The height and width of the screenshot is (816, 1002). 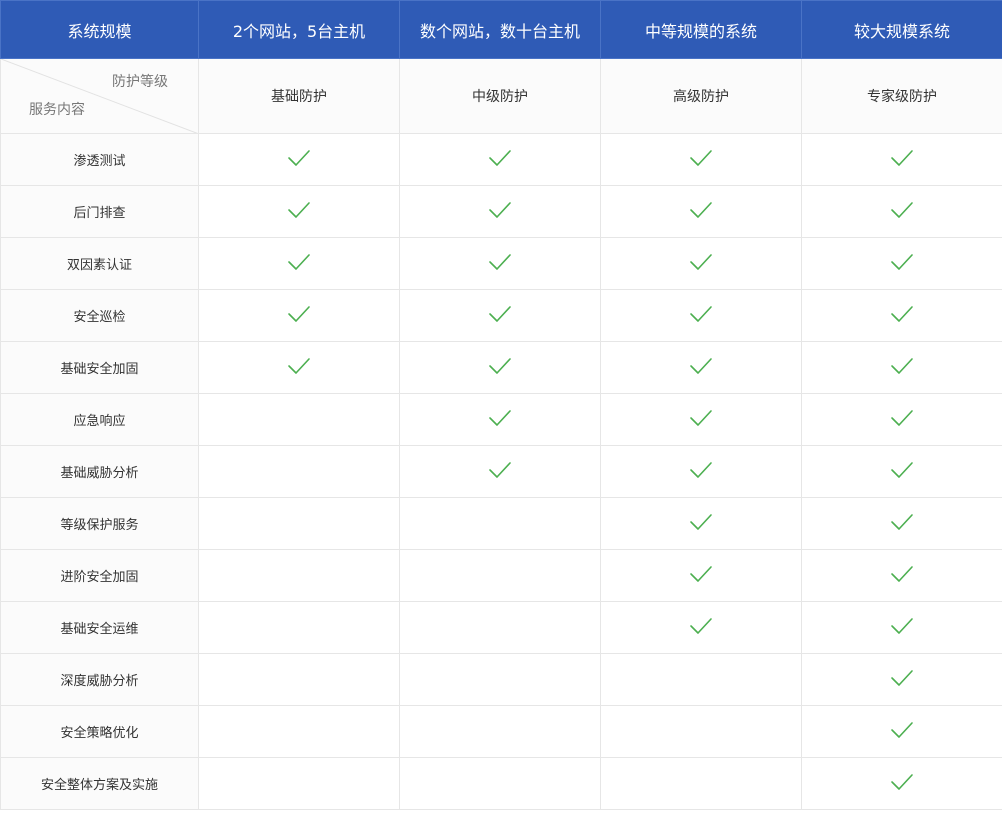 What do you see at coordinates (501, 367) in the screenshot?
I see `table-row: 基础安全加固` at bounding box center [501, 367].